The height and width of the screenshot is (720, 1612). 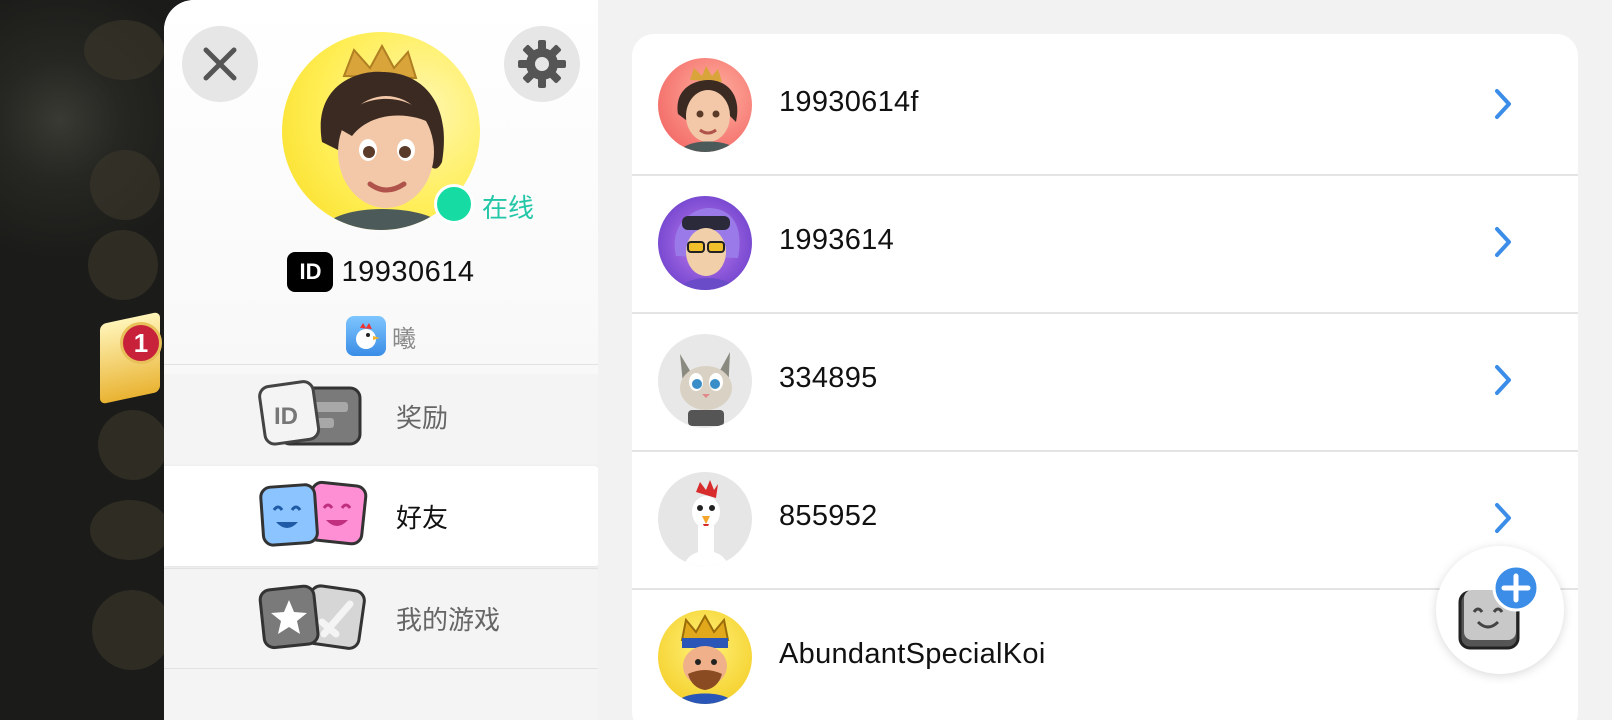 I want to click on nickname: 曦, so click(x=404, y=339).